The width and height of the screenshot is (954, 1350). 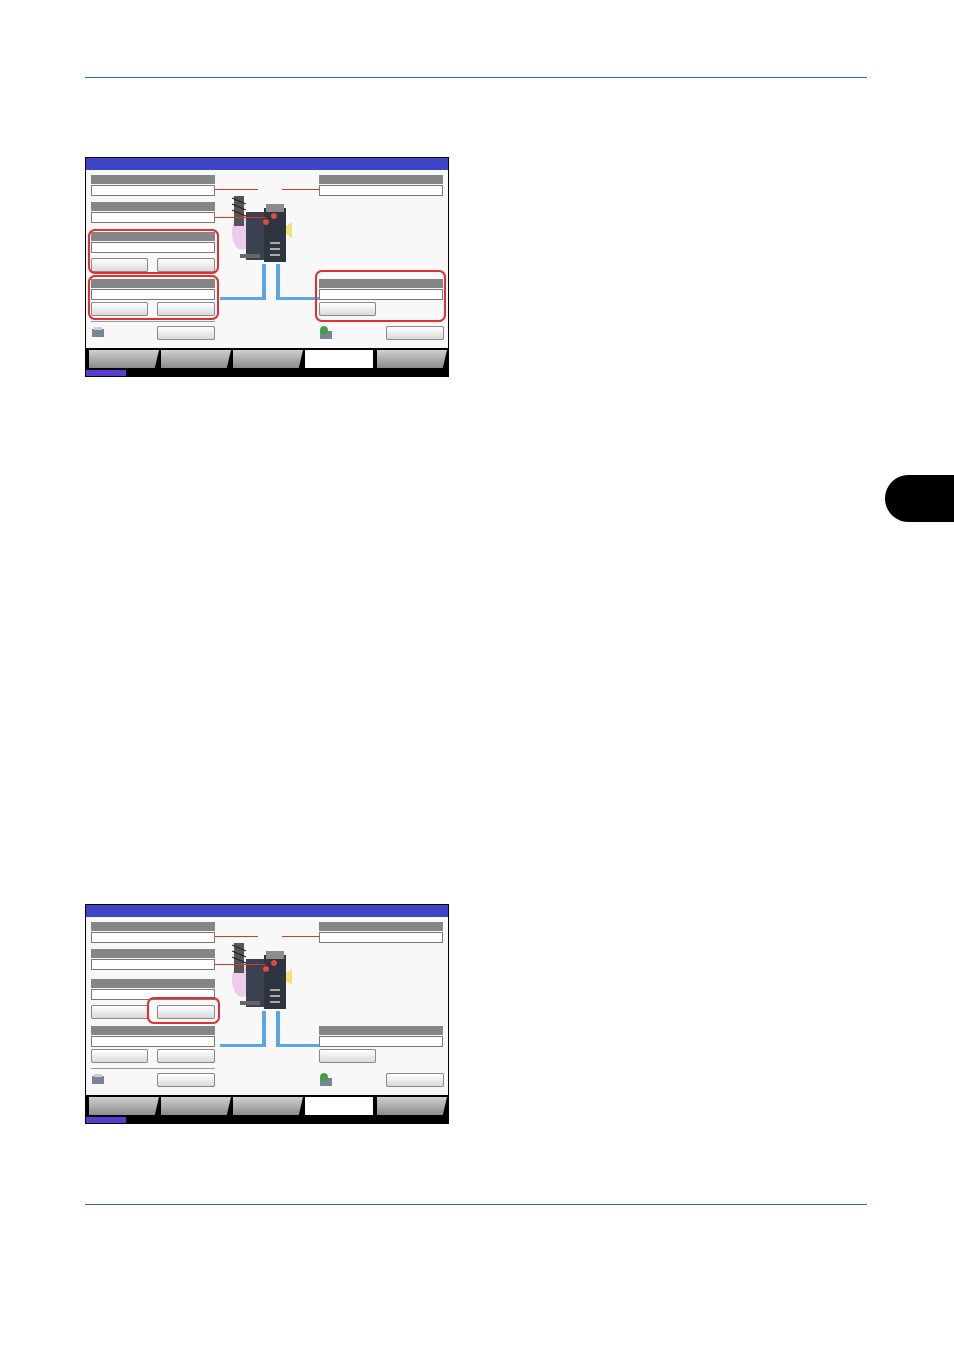 What do you see at coordinates (476, 1204) in the screenshot?
I see `bottom-rule` at bounding box center [476, 1204].